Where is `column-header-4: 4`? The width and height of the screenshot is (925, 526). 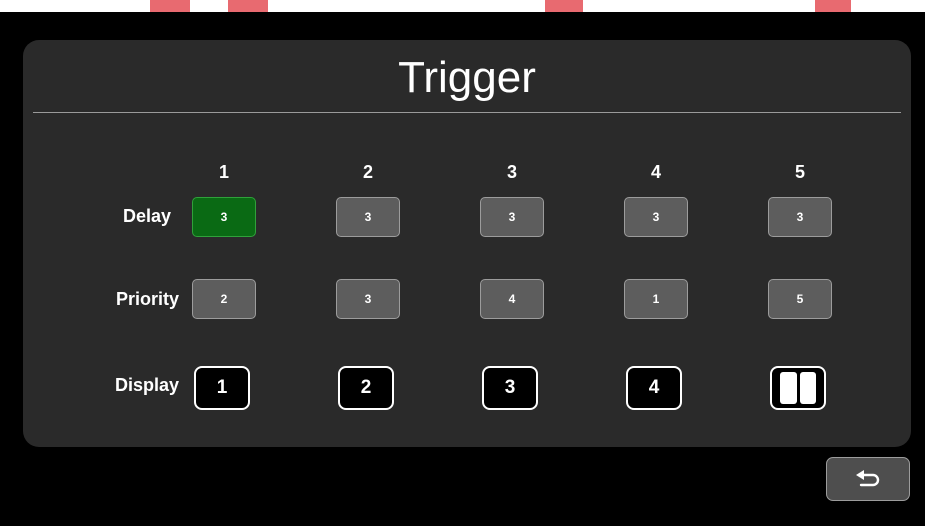
column-header-4: 4 is located at coordinates (655, 172).